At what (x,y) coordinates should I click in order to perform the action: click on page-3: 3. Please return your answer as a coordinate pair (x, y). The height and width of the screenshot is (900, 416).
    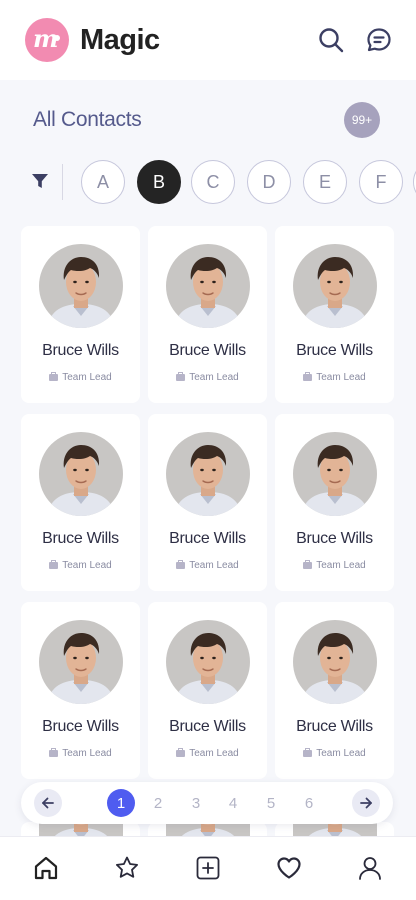
    Looking at the image, I should click on (196, 803).